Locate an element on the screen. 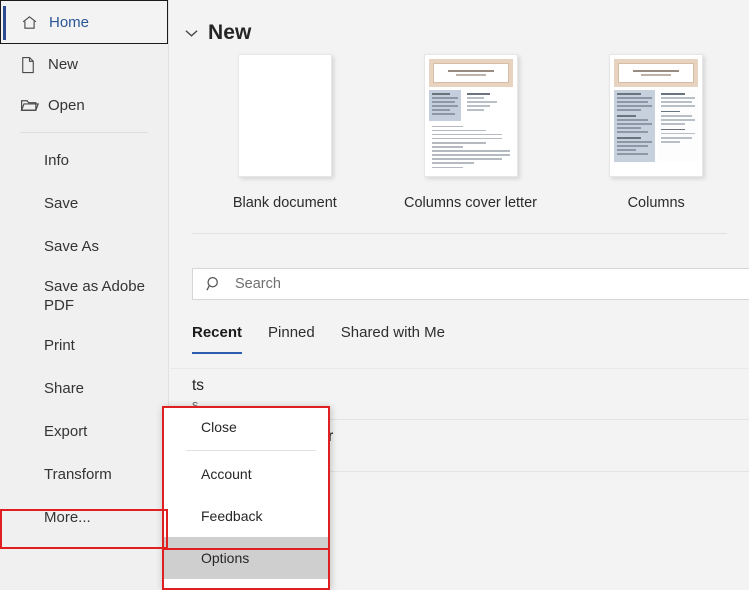  template-blank-document: Blank document is located at coordinates (285, 139).